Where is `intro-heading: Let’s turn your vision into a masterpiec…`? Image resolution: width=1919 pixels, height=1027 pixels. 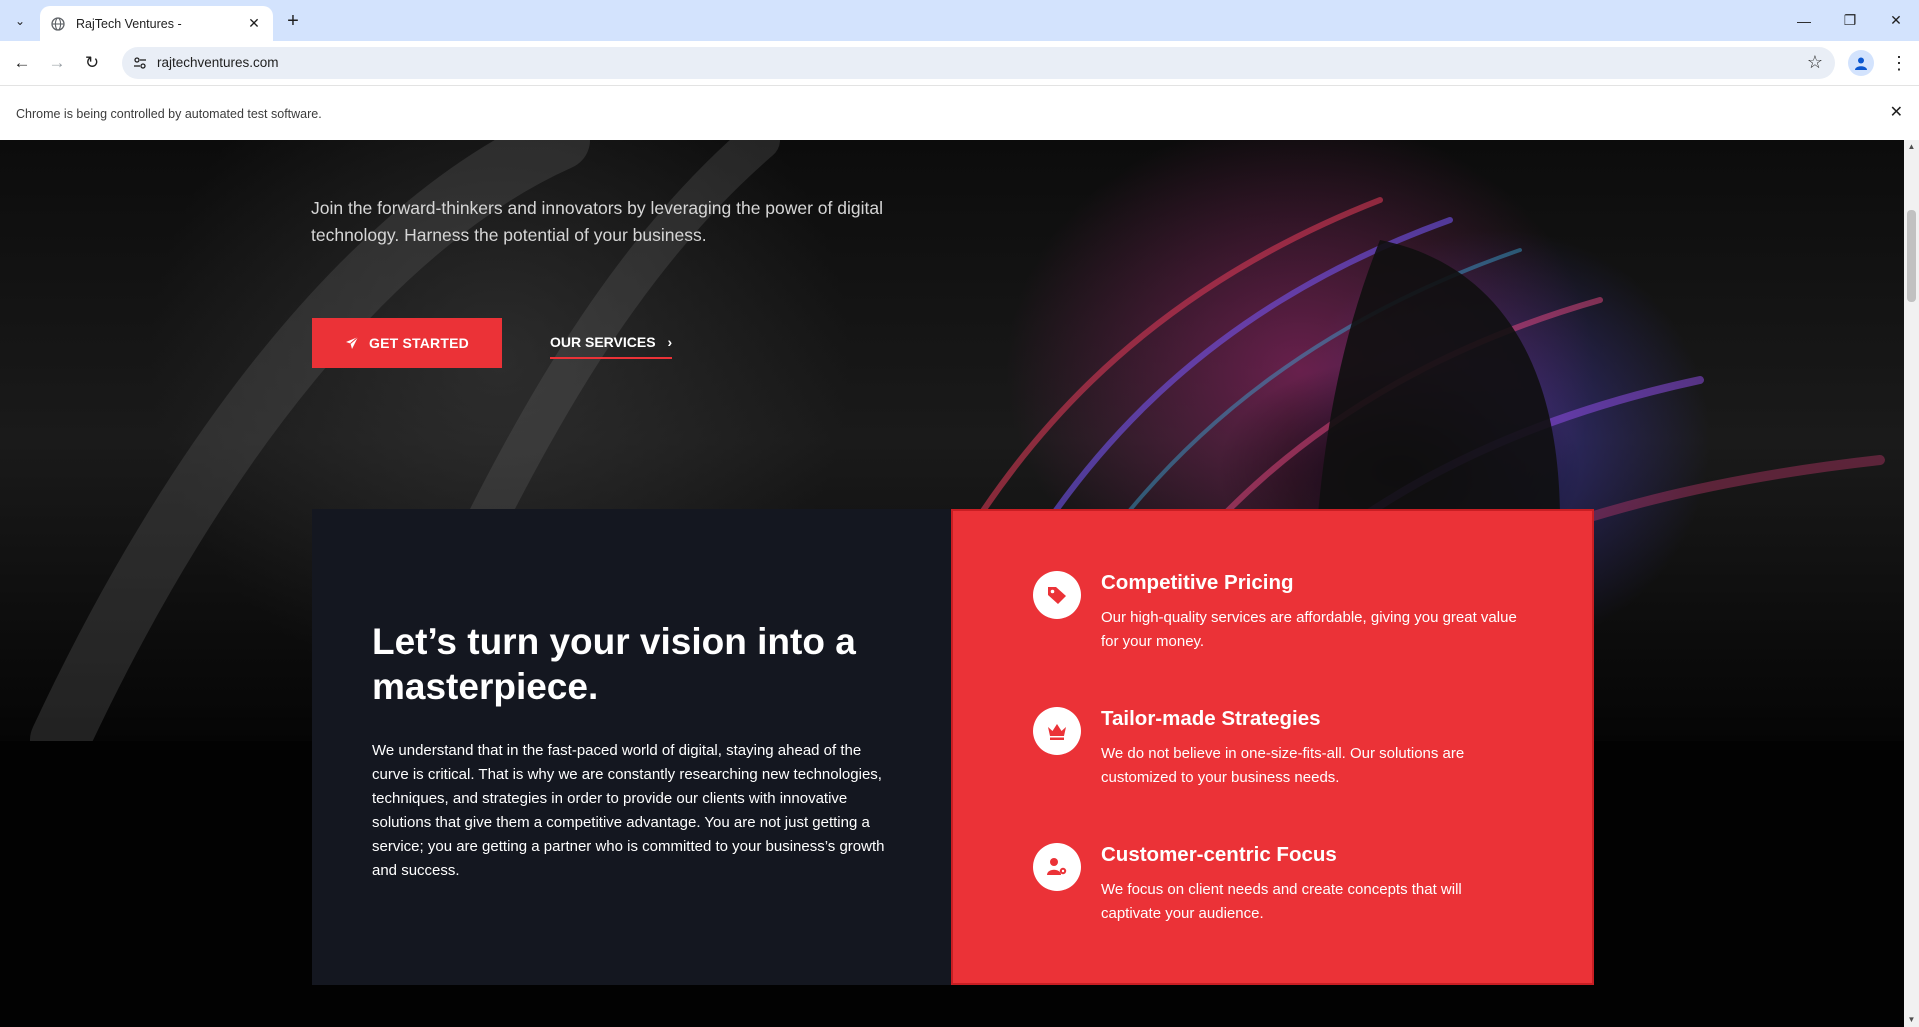
intro-heading: Let’s turn your vision into a masterpiec… is located at coordinates (614, 664).